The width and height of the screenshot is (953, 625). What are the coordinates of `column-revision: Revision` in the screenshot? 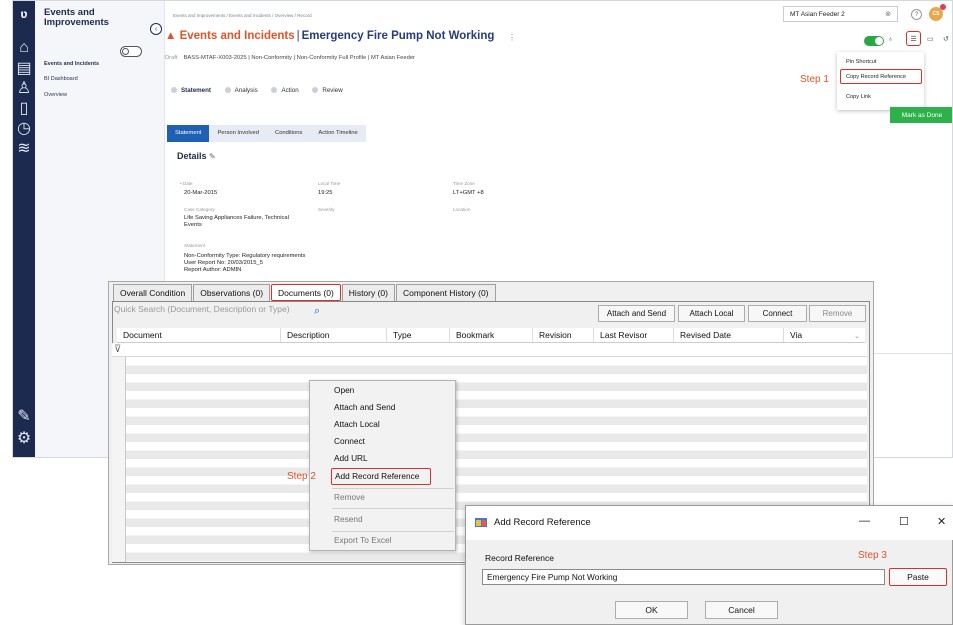 It's located at (563, 335).